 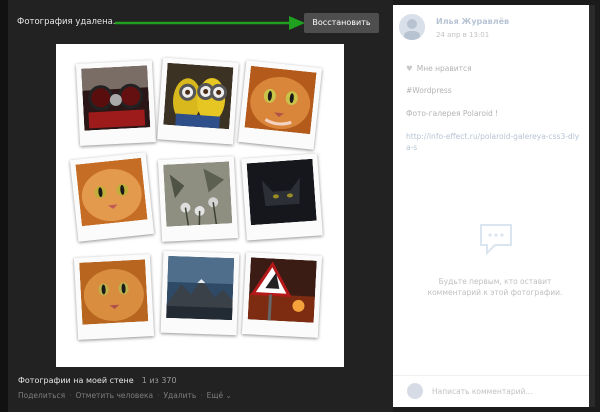 What do you see at coordinates (198, 199) in the screenshot?
I see `polaroid-flowers` at bounding box center [198, 199].